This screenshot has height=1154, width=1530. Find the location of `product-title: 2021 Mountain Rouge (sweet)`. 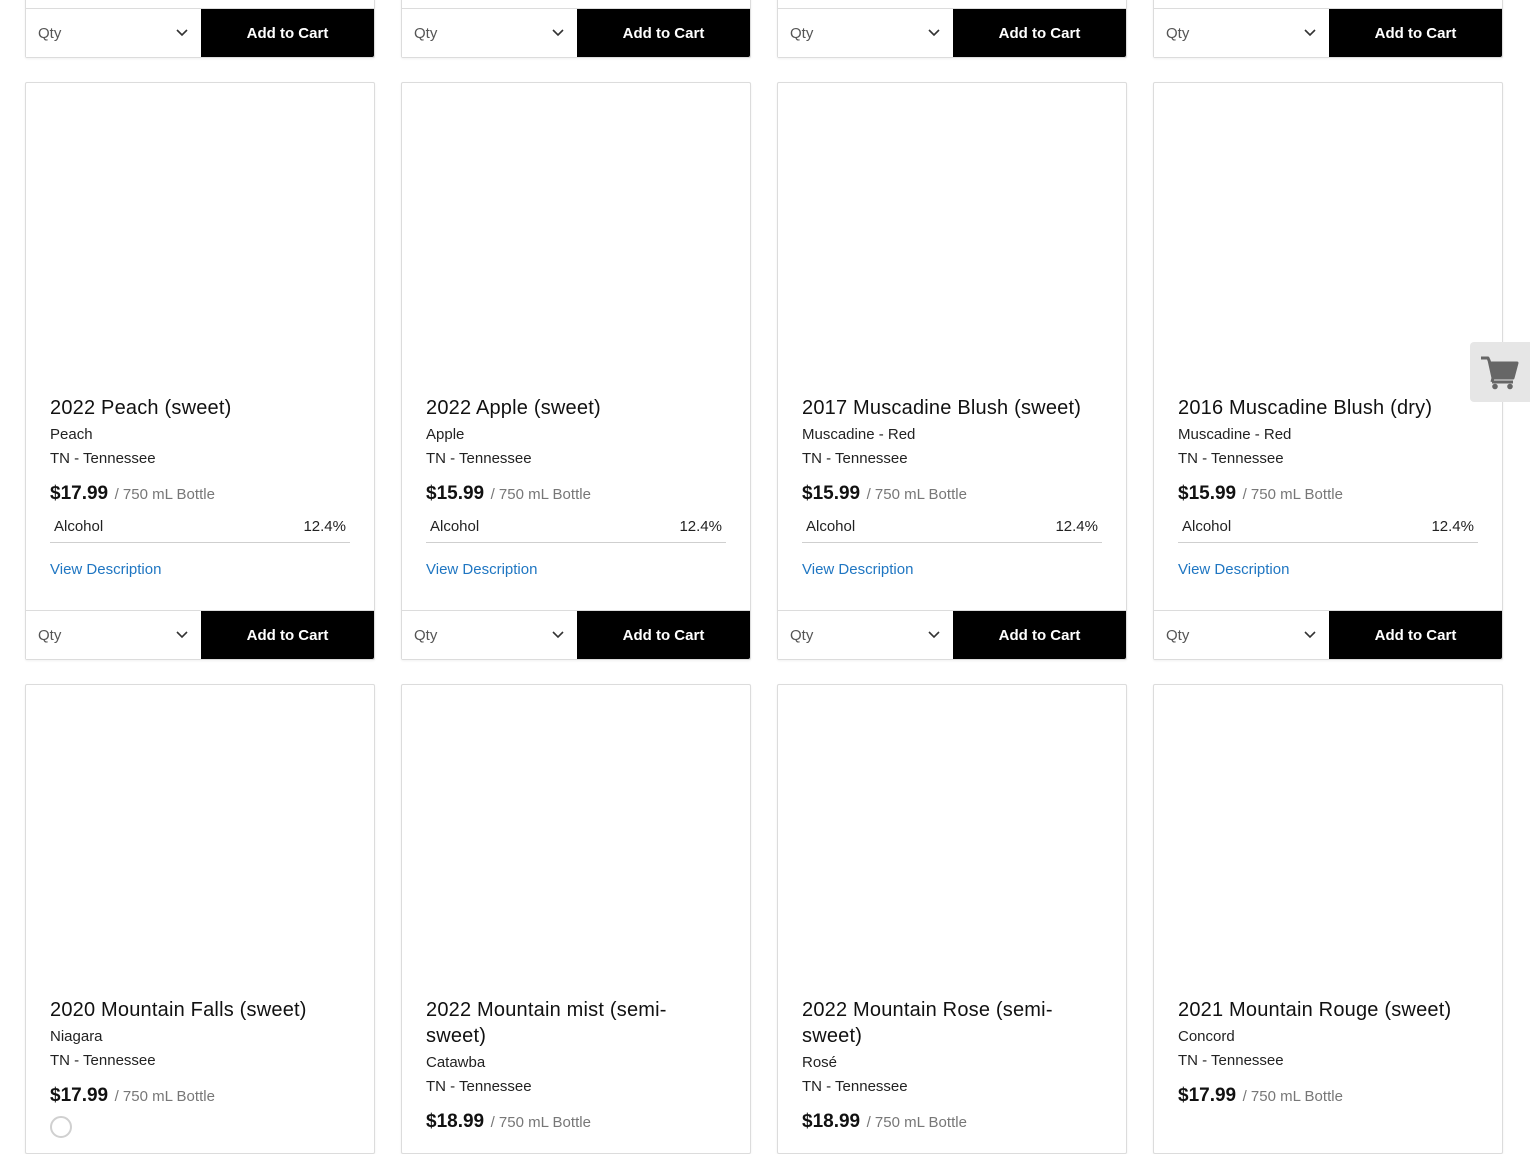

product-title: 2021 Mountain Rouge (sweet) is located at coordinates (1328, 1010).